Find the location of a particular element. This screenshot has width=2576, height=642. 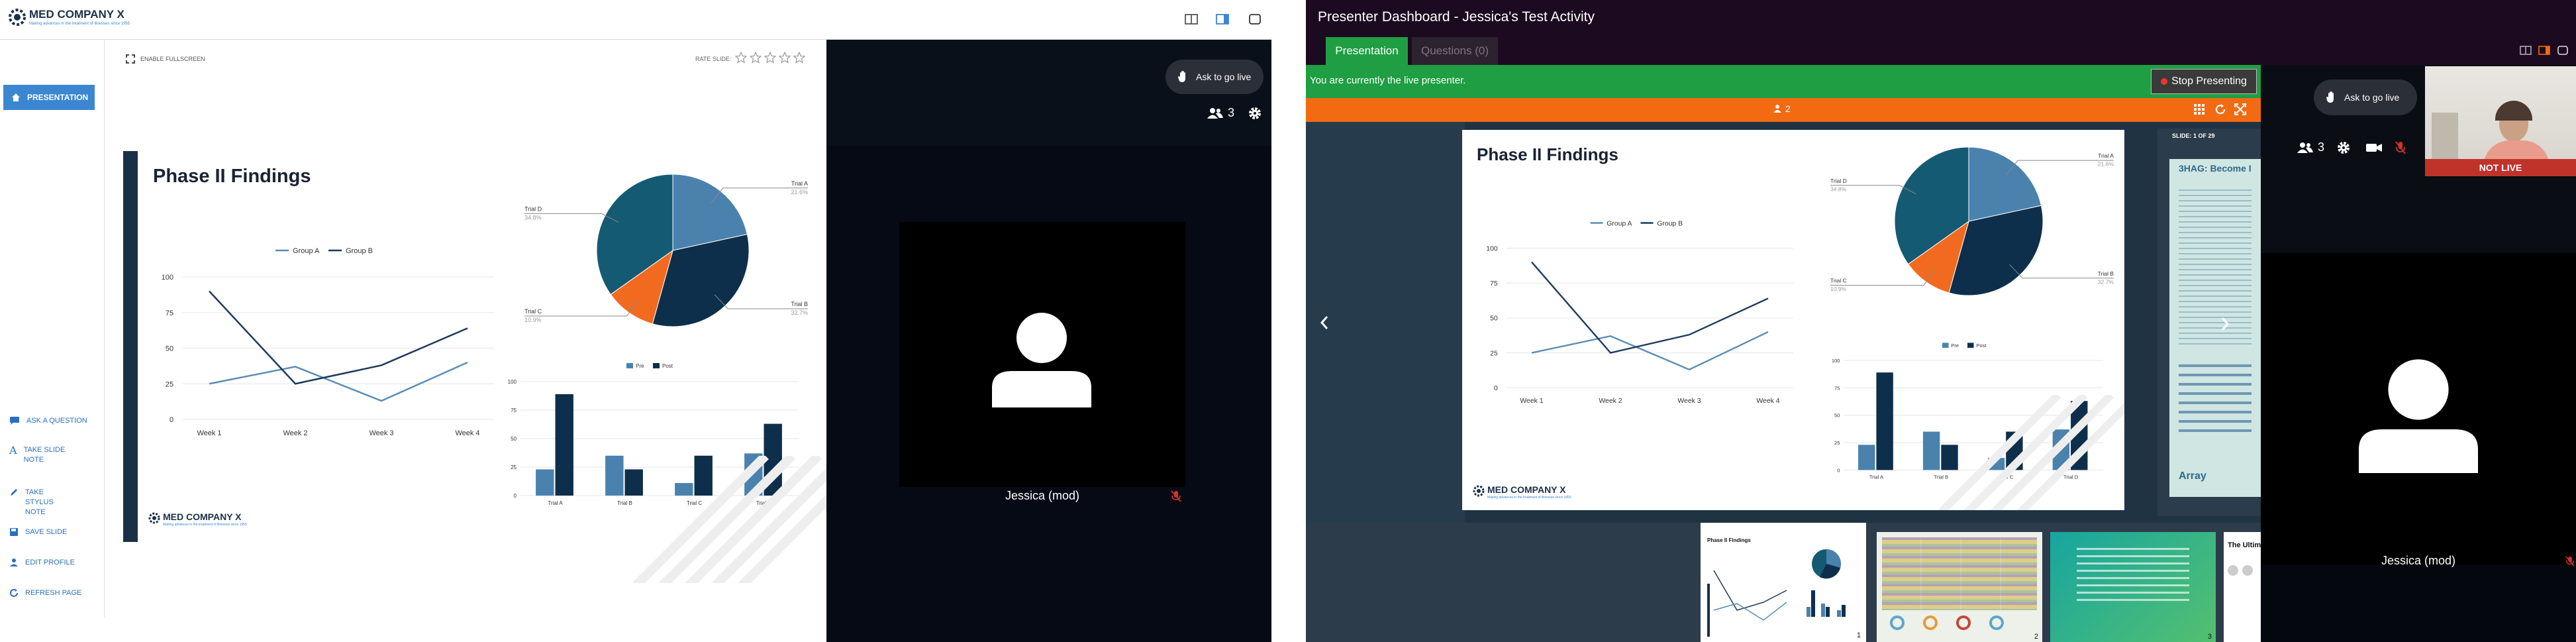

pencil-icon is located at coordinates (14, 492).